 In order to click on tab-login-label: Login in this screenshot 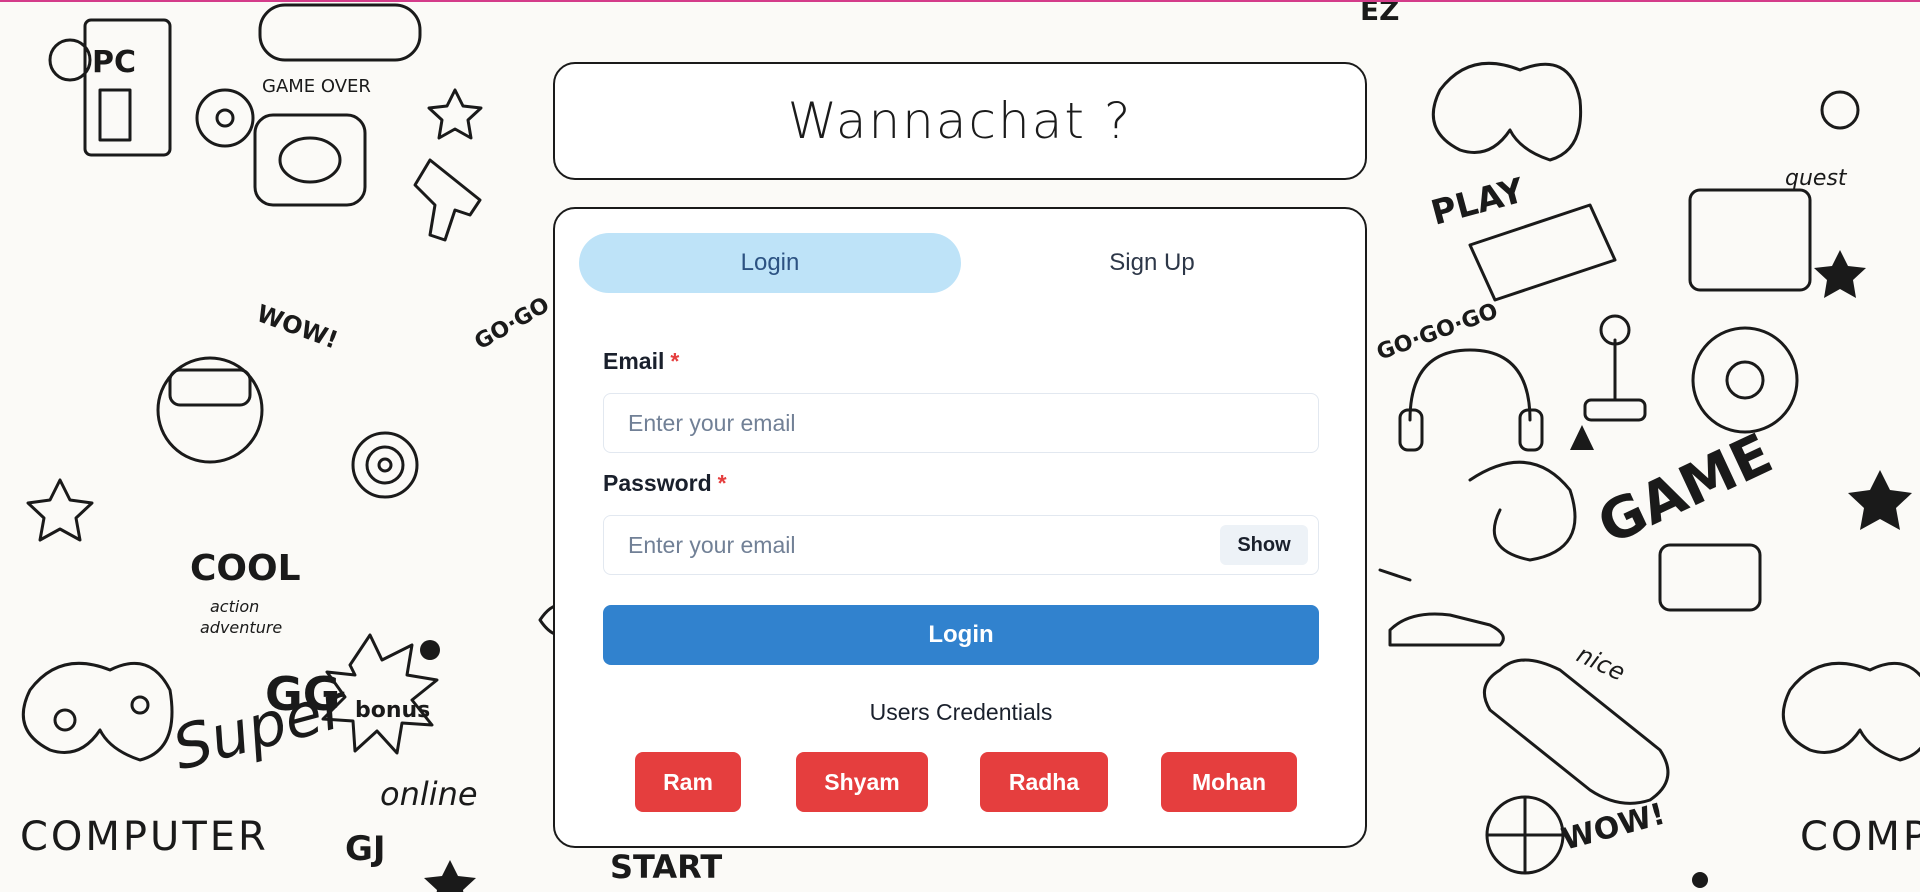, I will do `click(770, 262)`.